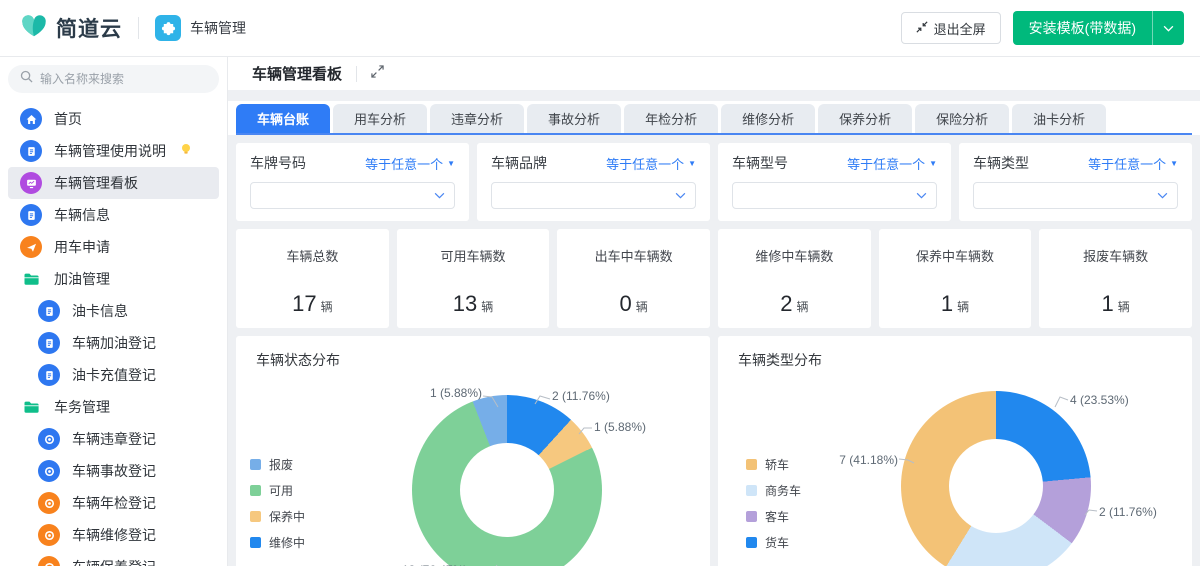 The image size is (1200, 566). What do you see at coordinates (865, 118) in the screenshot?
I see `tab-maintenance-analysis: 保养分析` at bounding box center [865, 118].